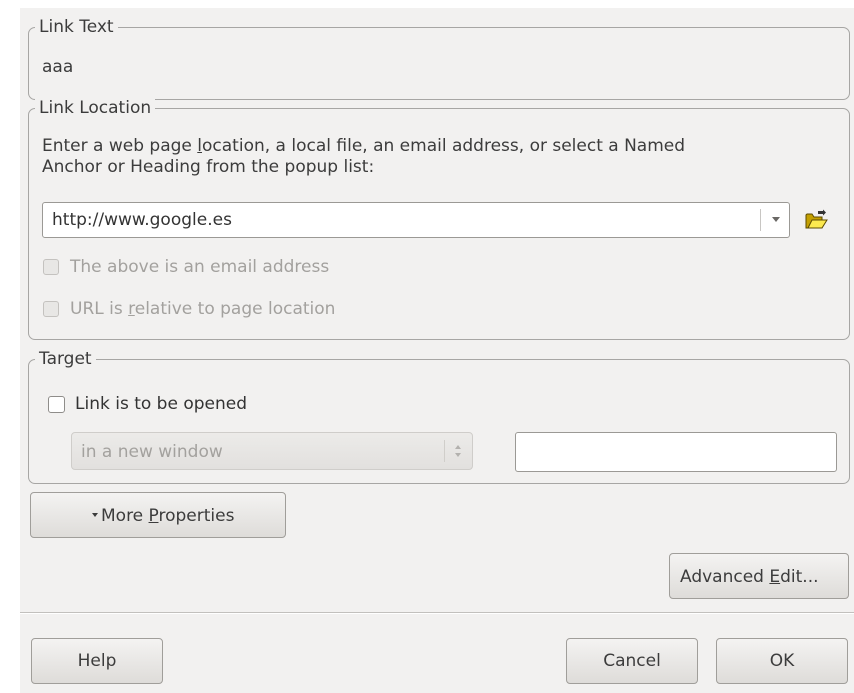  What do you see at coordinates (458, 451) in the screenshot?
I see `spin-arrows-icon` at bounding box center [458, 451].